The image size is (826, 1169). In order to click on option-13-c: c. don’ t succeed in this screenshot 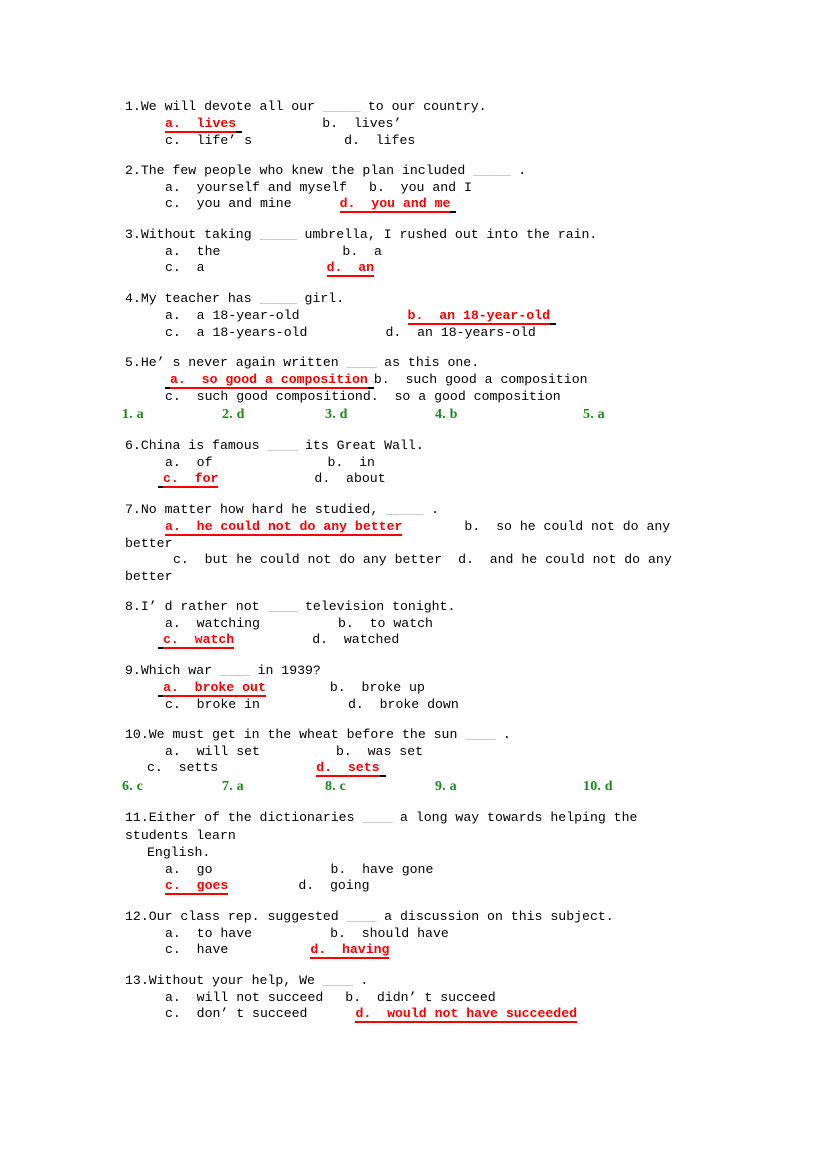, I will do `click(236, 1013)`.